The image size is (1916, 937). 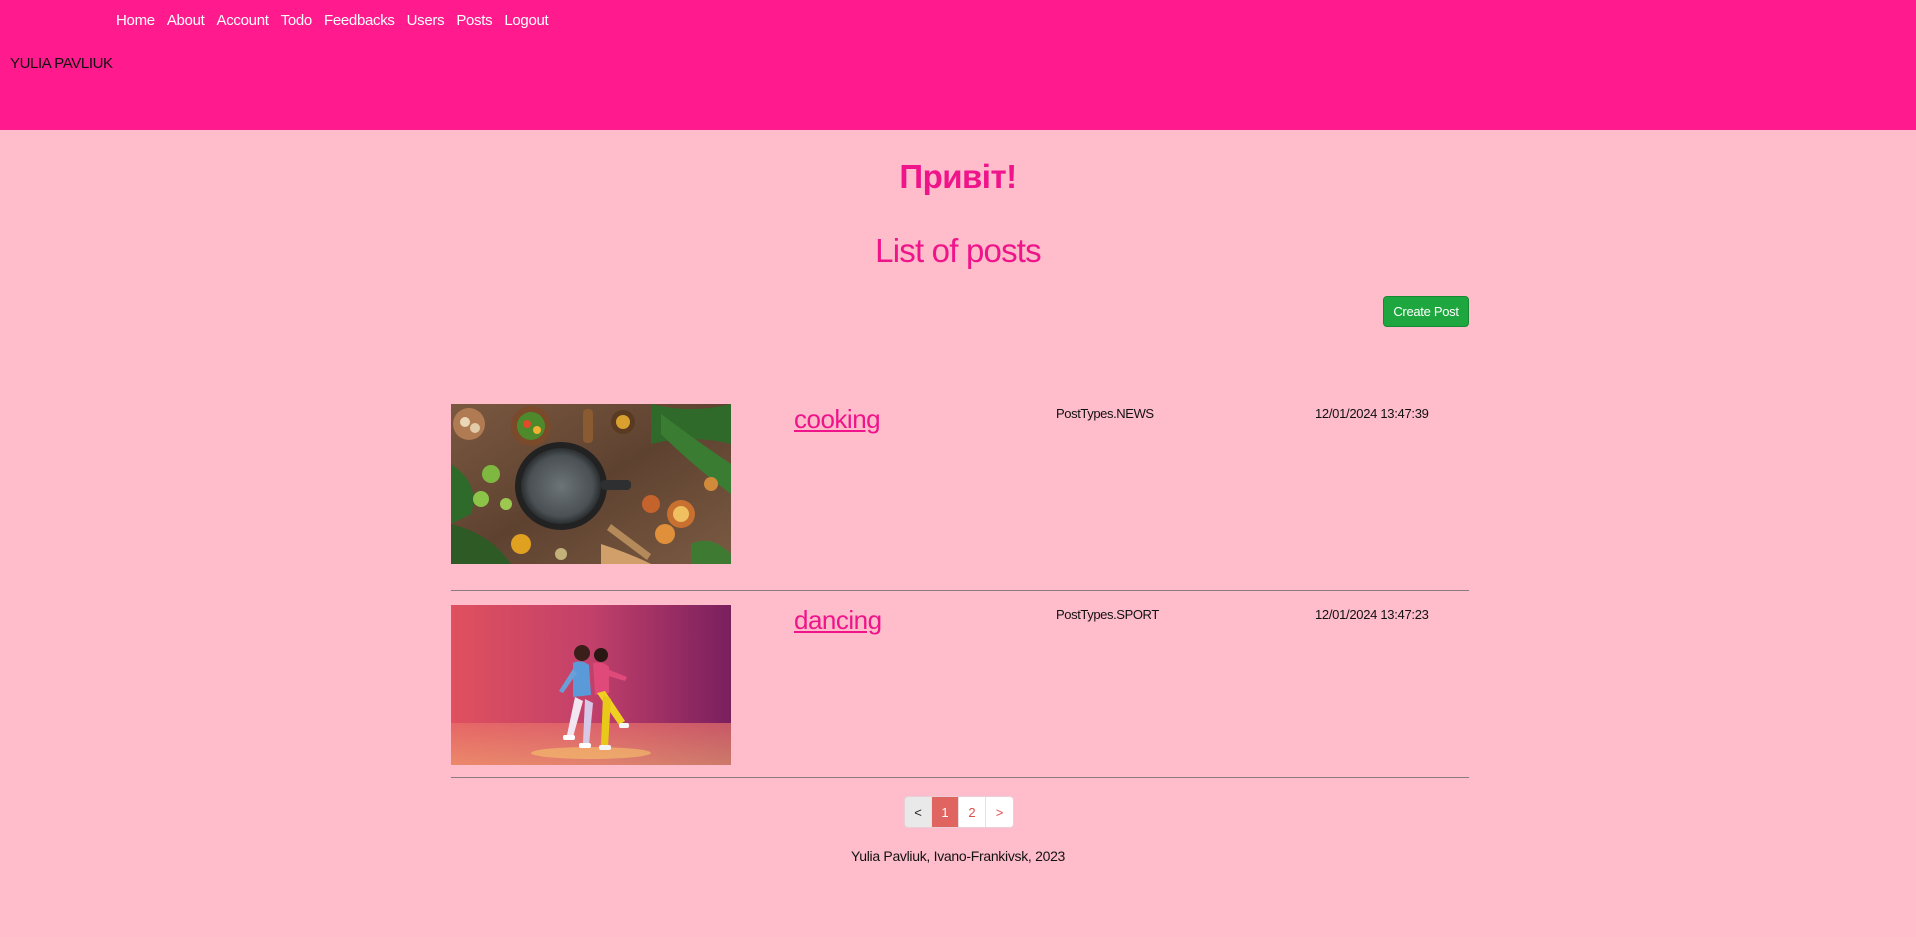 I want to click on footer-text: Yulia Pavliuk, Ivano-Frankivsk, 2023, so click(x=958, y=856).